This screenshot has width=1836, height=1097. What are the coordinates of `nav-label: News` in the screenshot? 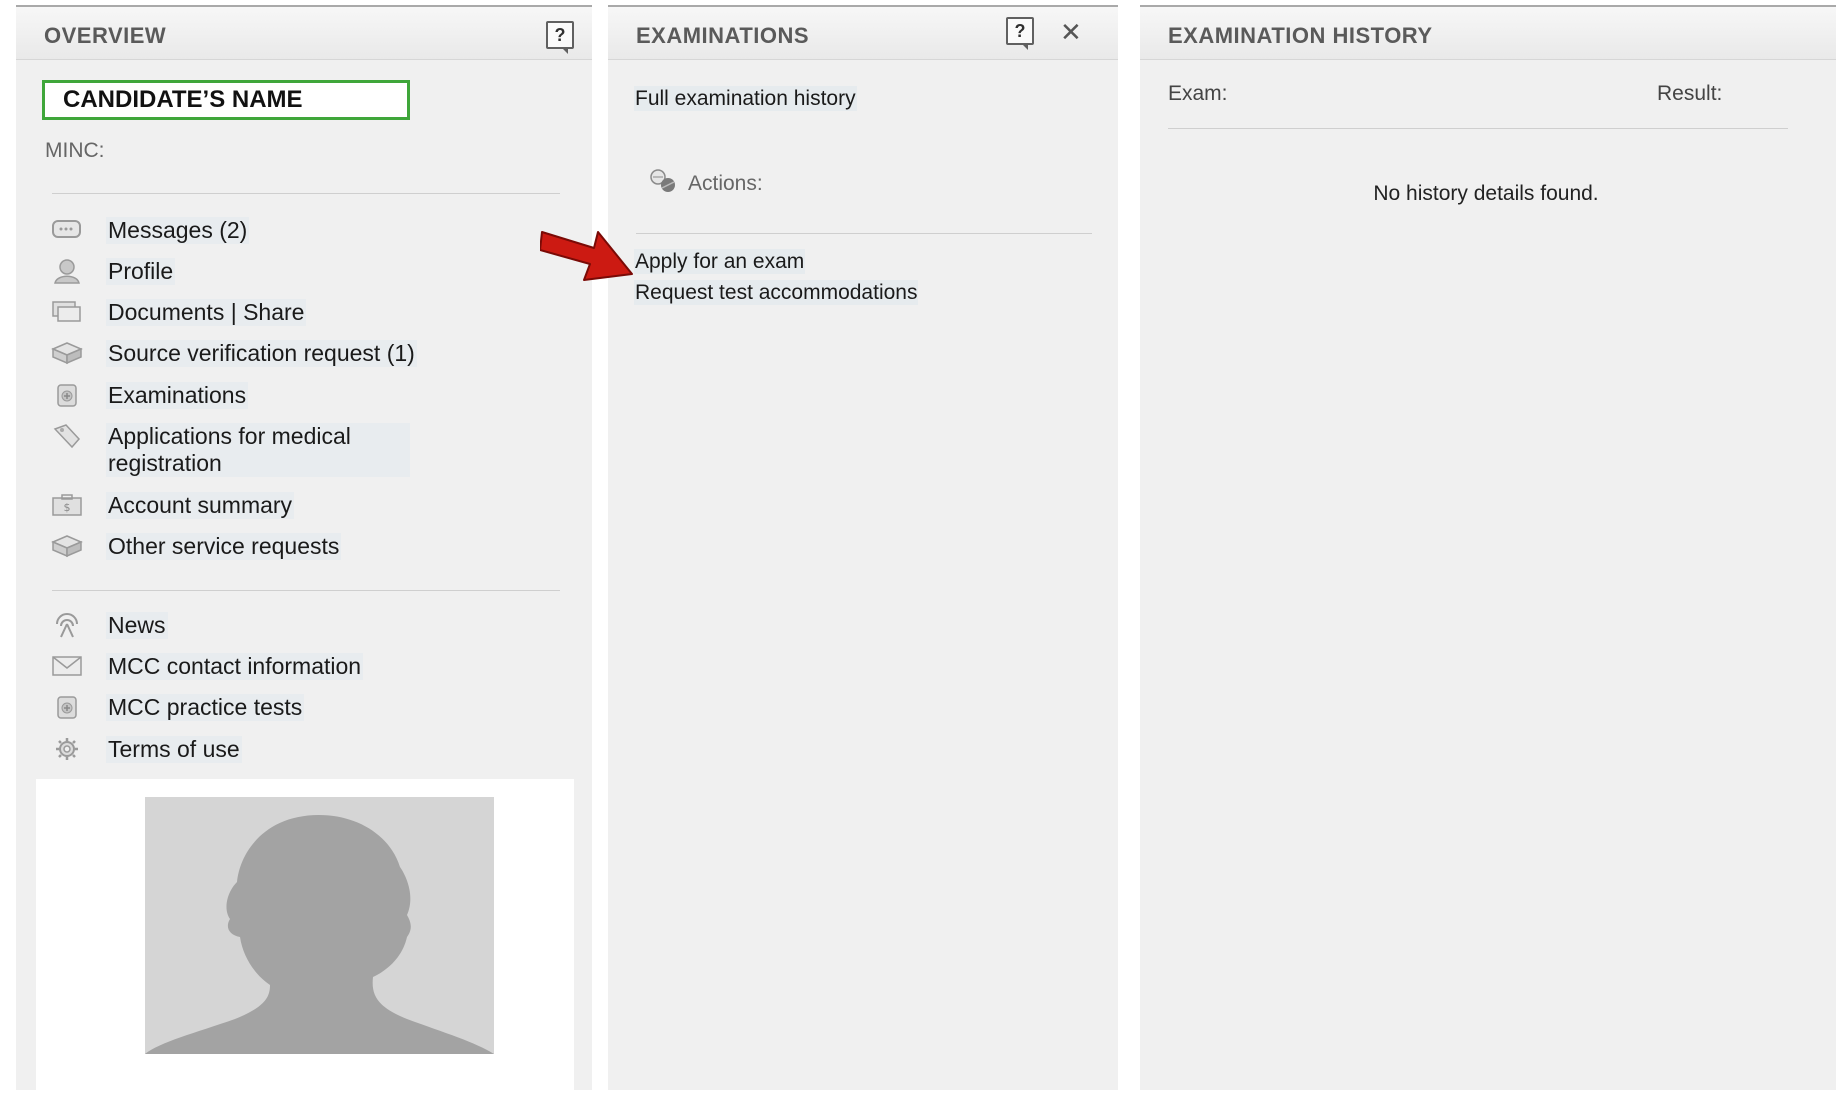 It's located at (137, 625).